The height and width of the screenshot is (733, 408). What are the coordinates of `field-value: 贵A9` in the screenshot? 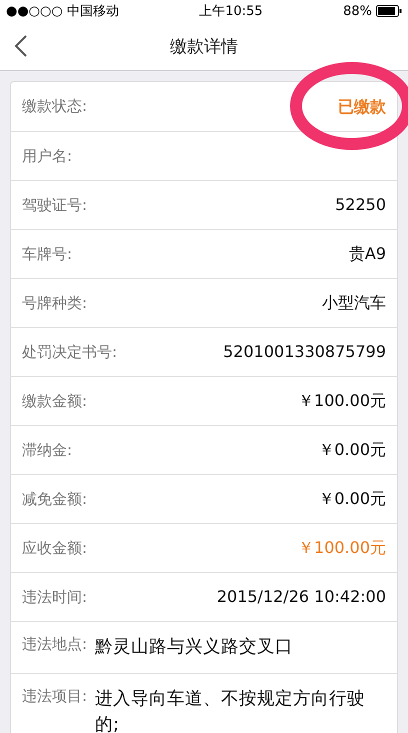 It's located at (367, 254).